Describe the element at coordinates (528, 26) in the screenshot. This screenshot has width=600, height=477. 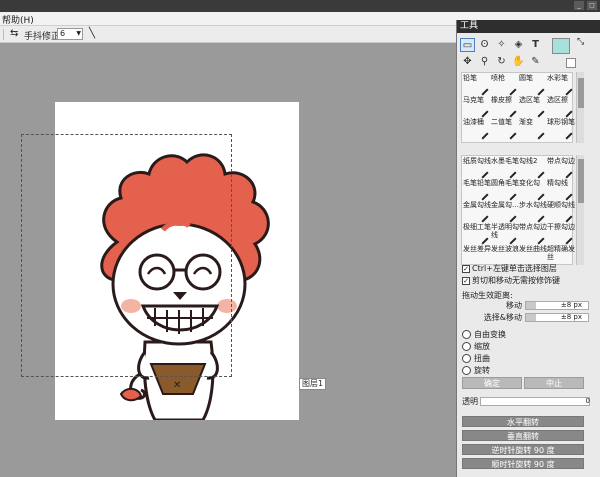
I see `panel-title: 工具` at that location.